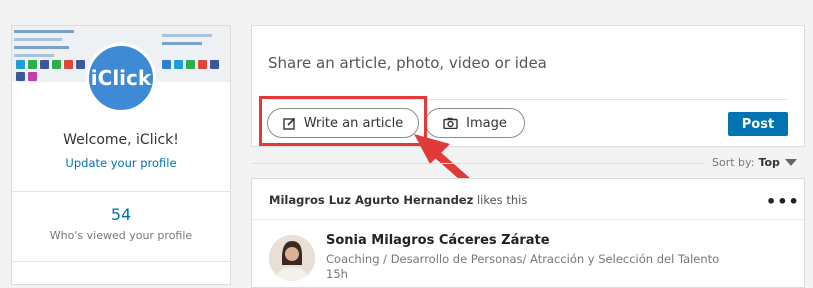 The height and width of the screenshot is (288, 813). I want to click on image-label: Image, so click(486, 123).